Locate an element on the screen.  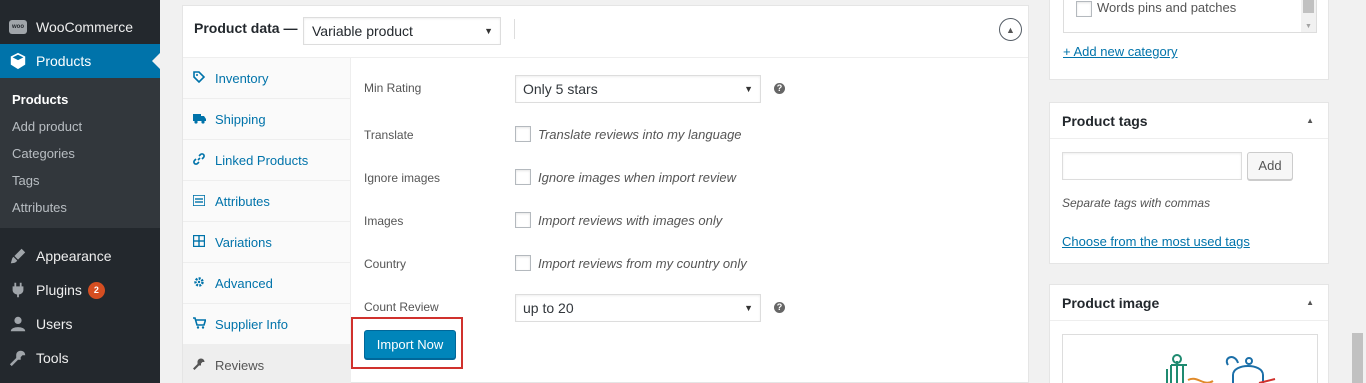
images-checkbox is located at coordinates (523, 220).